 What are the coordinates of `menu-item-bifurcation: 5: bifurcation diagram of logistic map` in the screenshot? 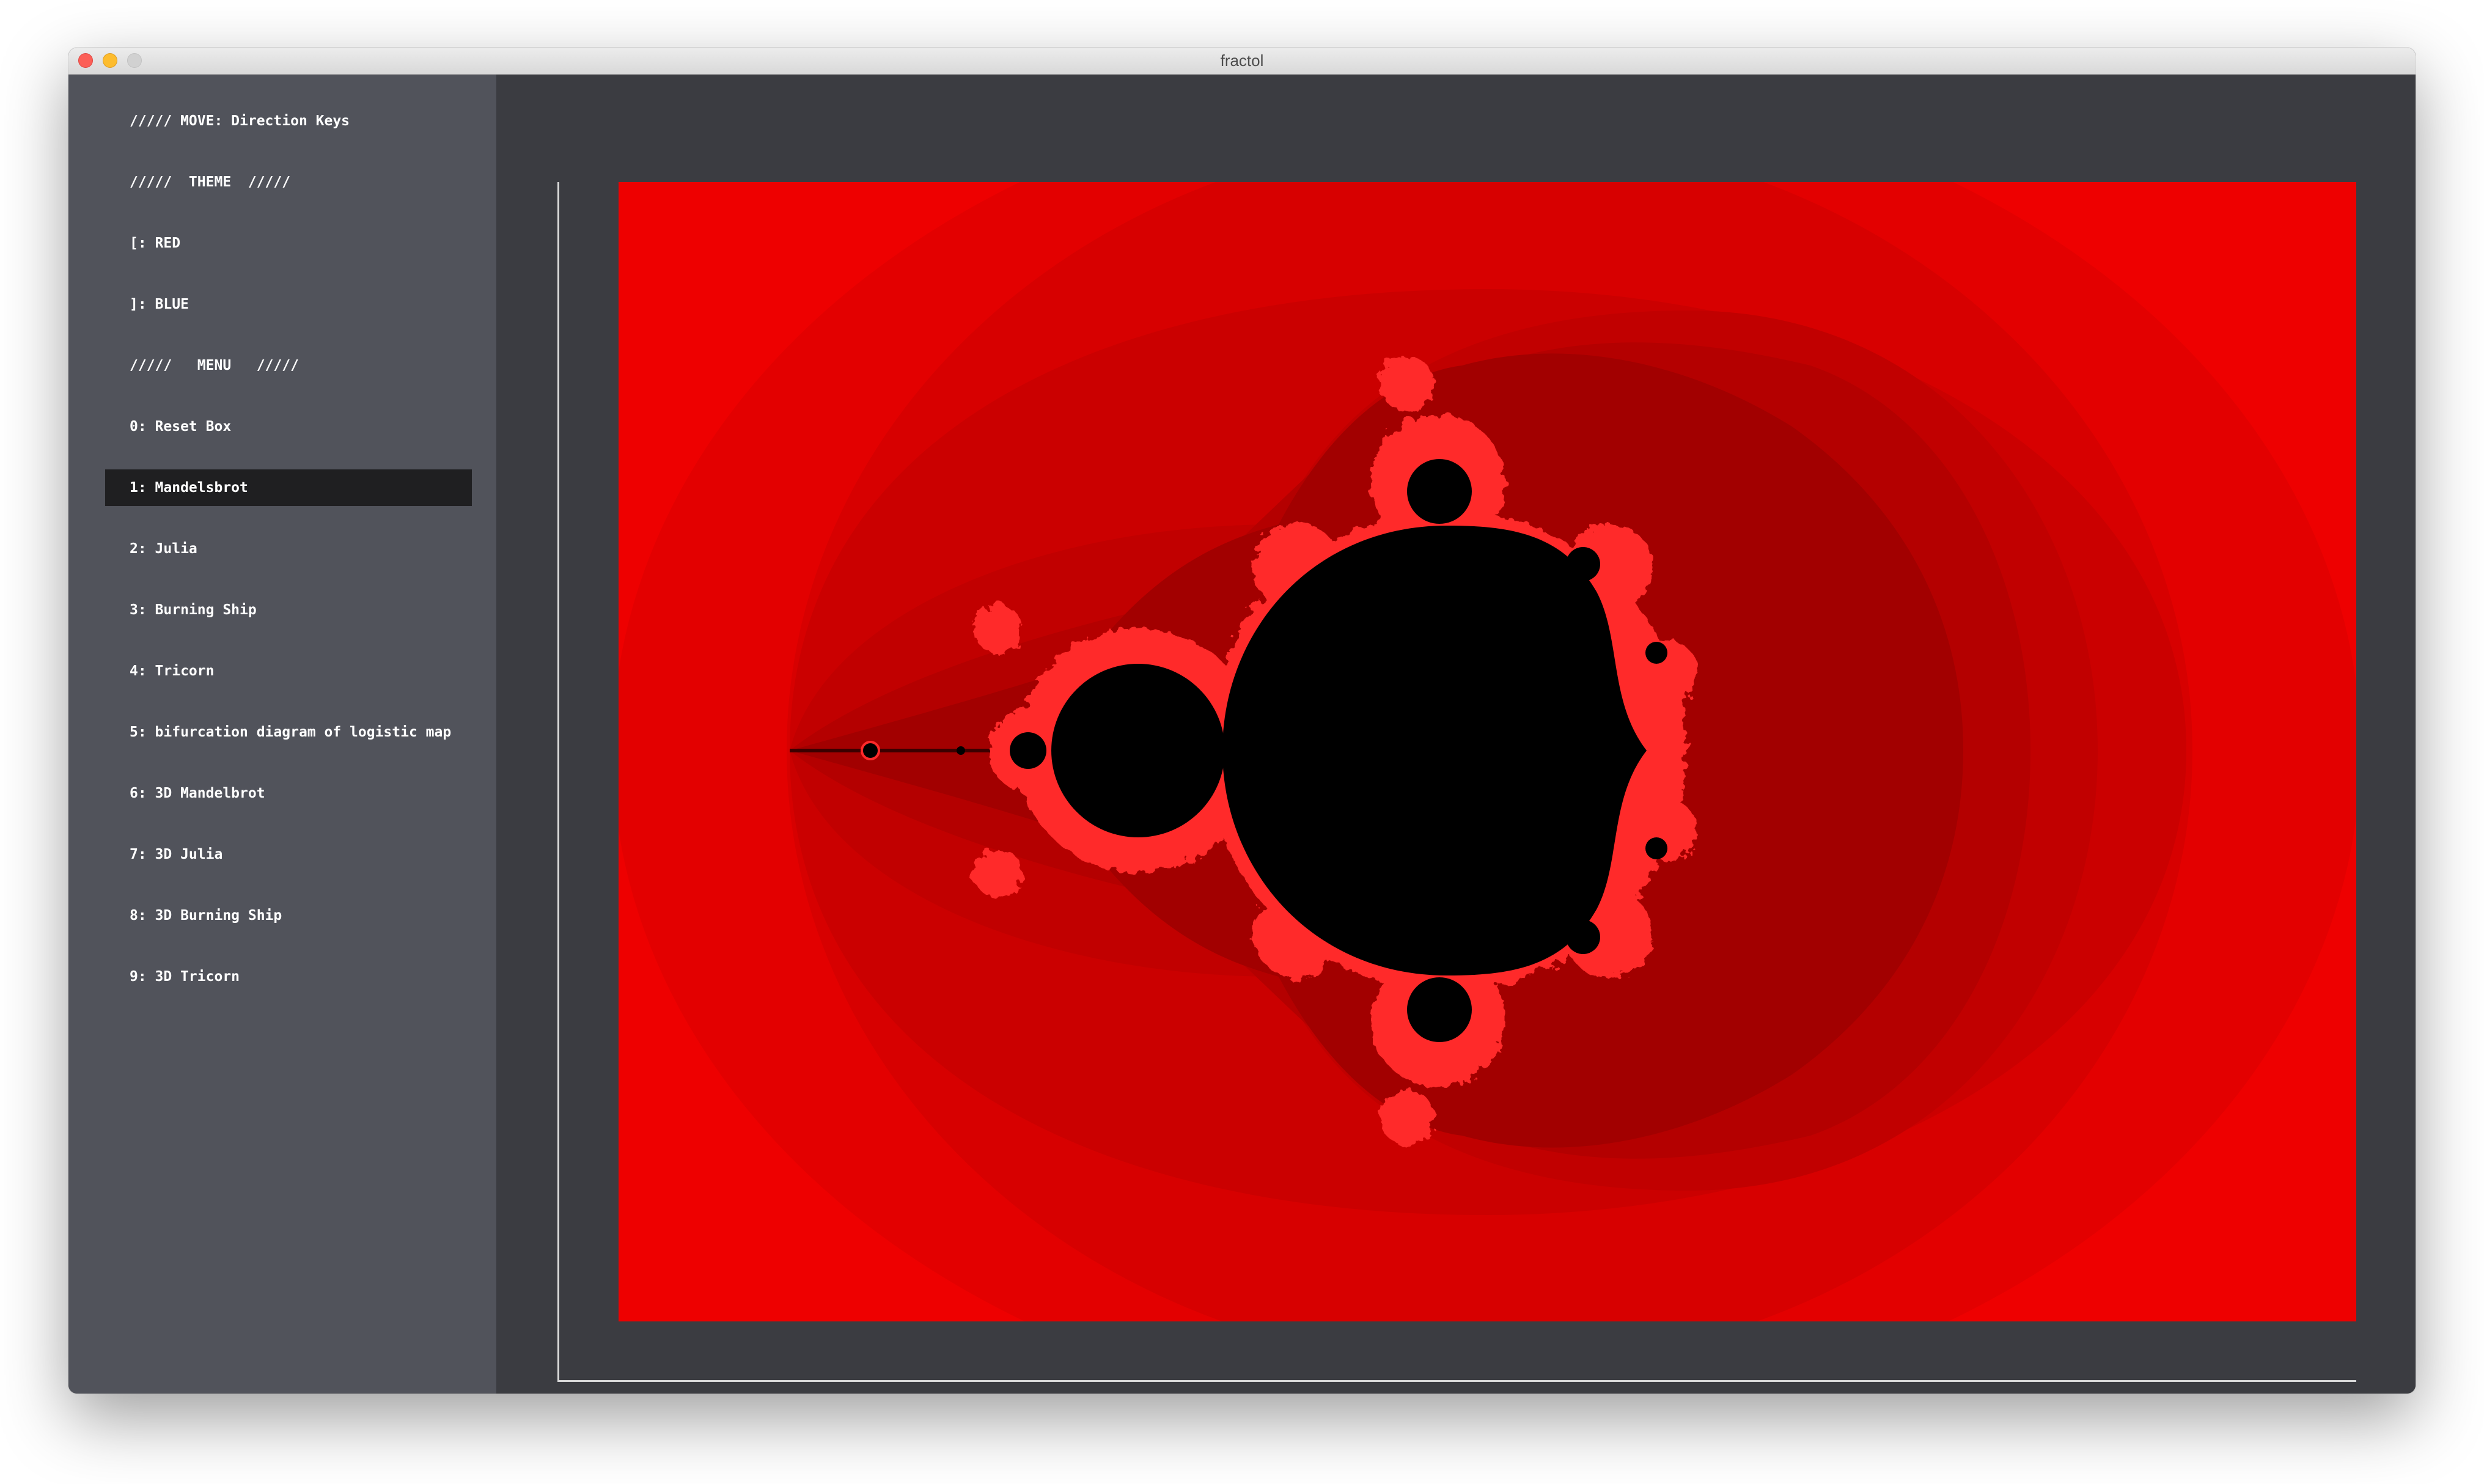 It's located at (288, 732).